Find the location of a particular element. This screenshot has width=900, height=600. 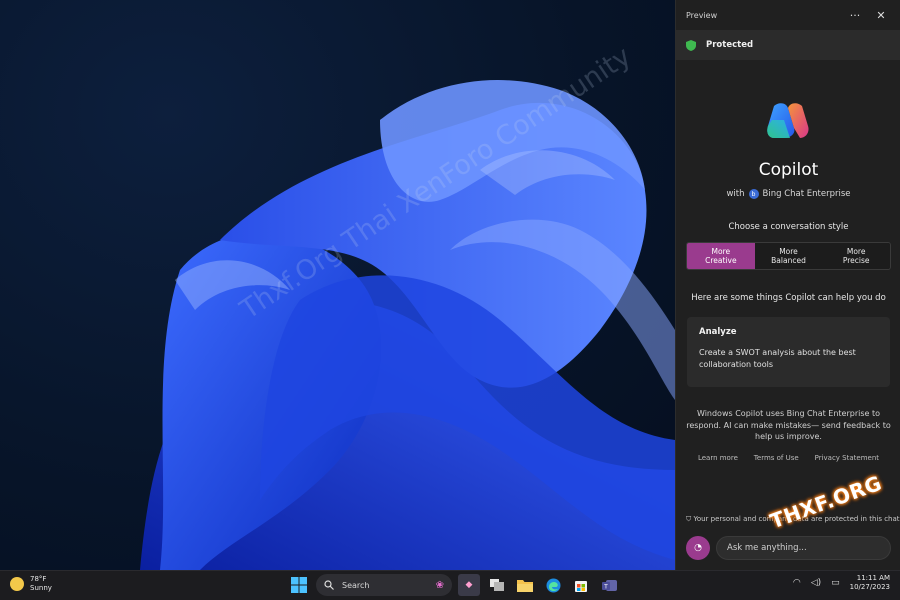

new-topic-button: ◔ is located at coordinates (698, 548).